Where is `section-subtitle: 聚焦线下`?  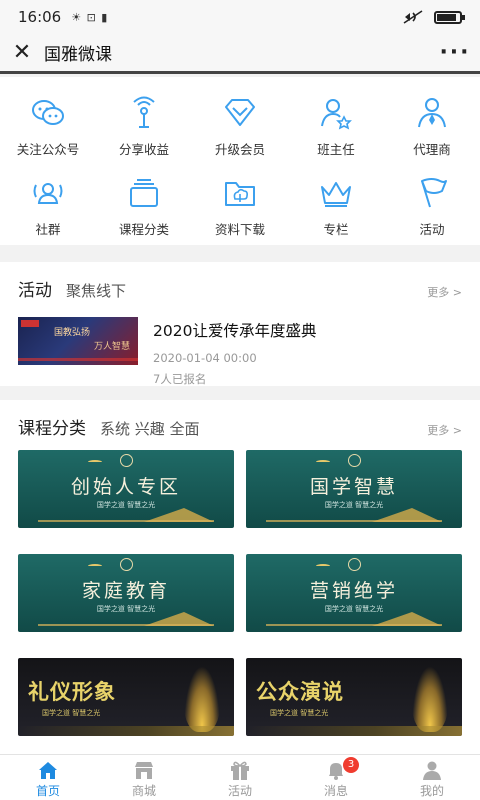
section-subtitle: 聚焦线下 is located at coordinates (96, 291).